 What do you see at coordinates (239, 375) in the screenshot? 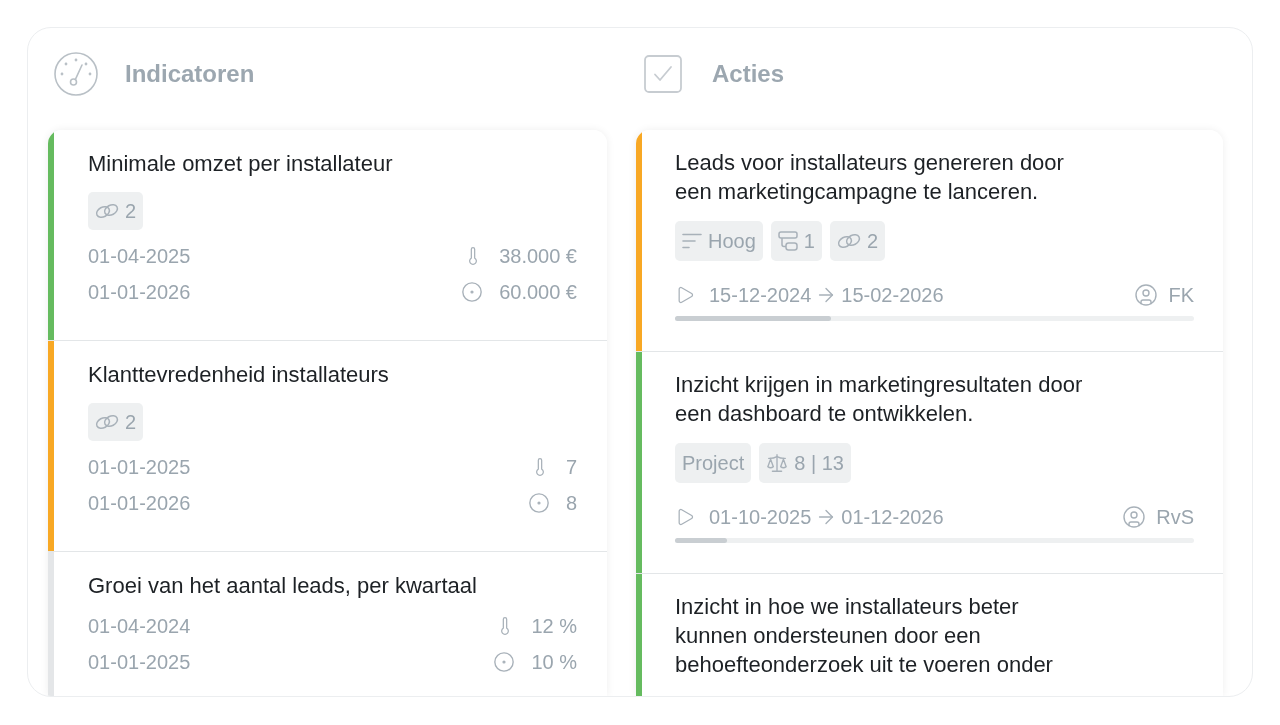
I see `indicator-title: Klanttevredenheid installateurs` at bounding box center [239, 375].